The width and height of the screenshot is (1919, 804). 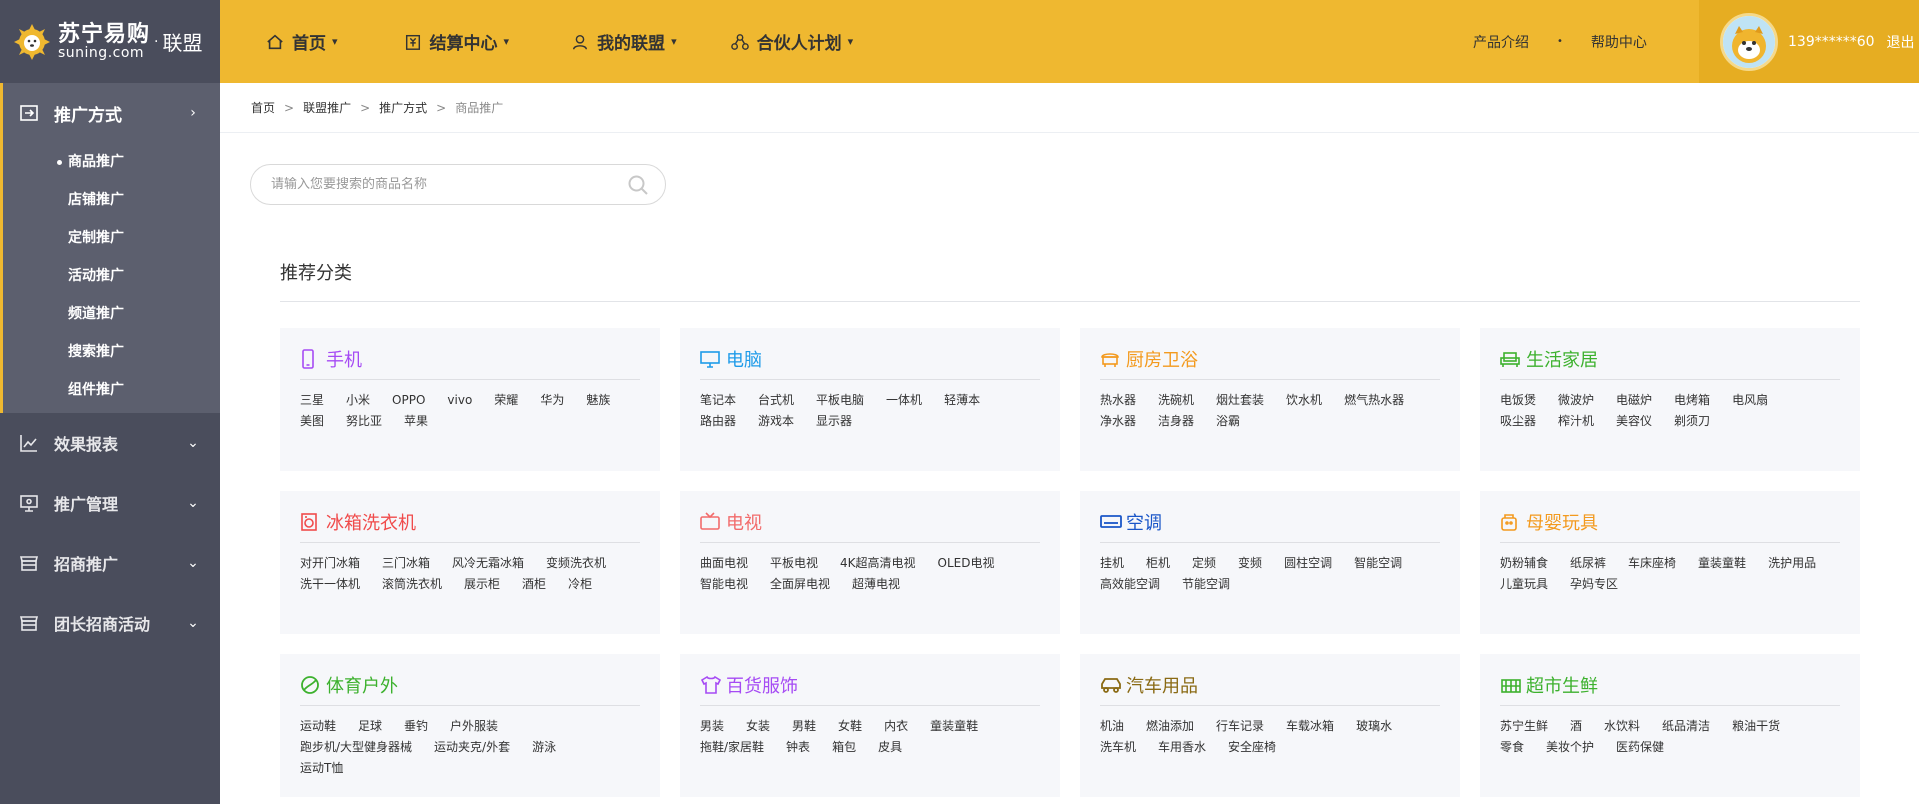 I want to click on category-tag: 小米, so click(x=358, y=400).